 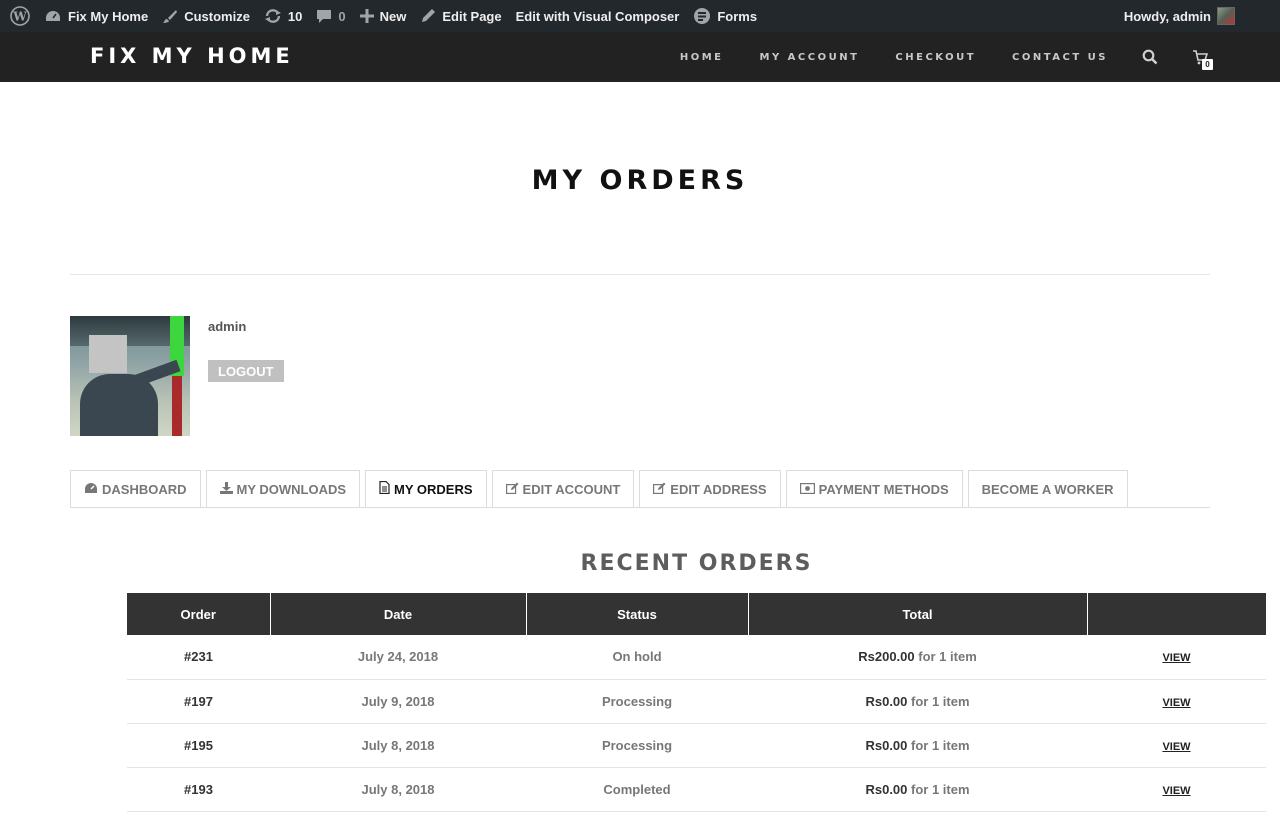 What do you see at coordinates (737, 16) in the screenshot?
I see `forms-label: Forms` at bounding box center [737, 16].